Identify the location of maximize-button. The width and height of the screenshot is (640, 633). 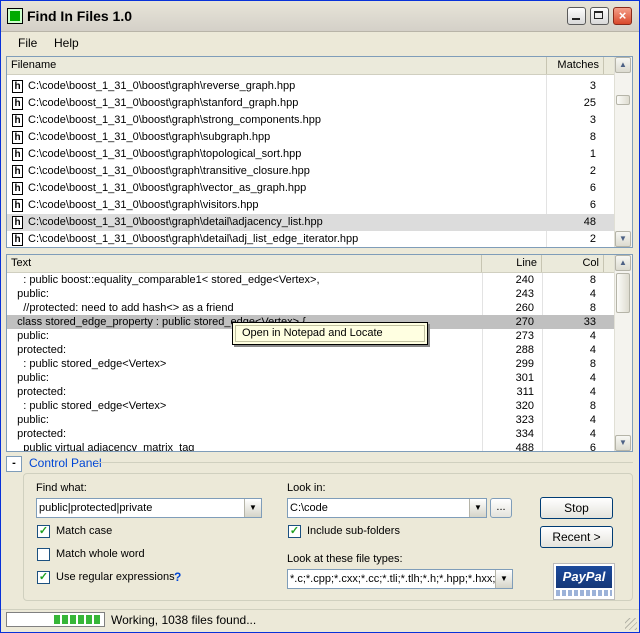
(599, 16).